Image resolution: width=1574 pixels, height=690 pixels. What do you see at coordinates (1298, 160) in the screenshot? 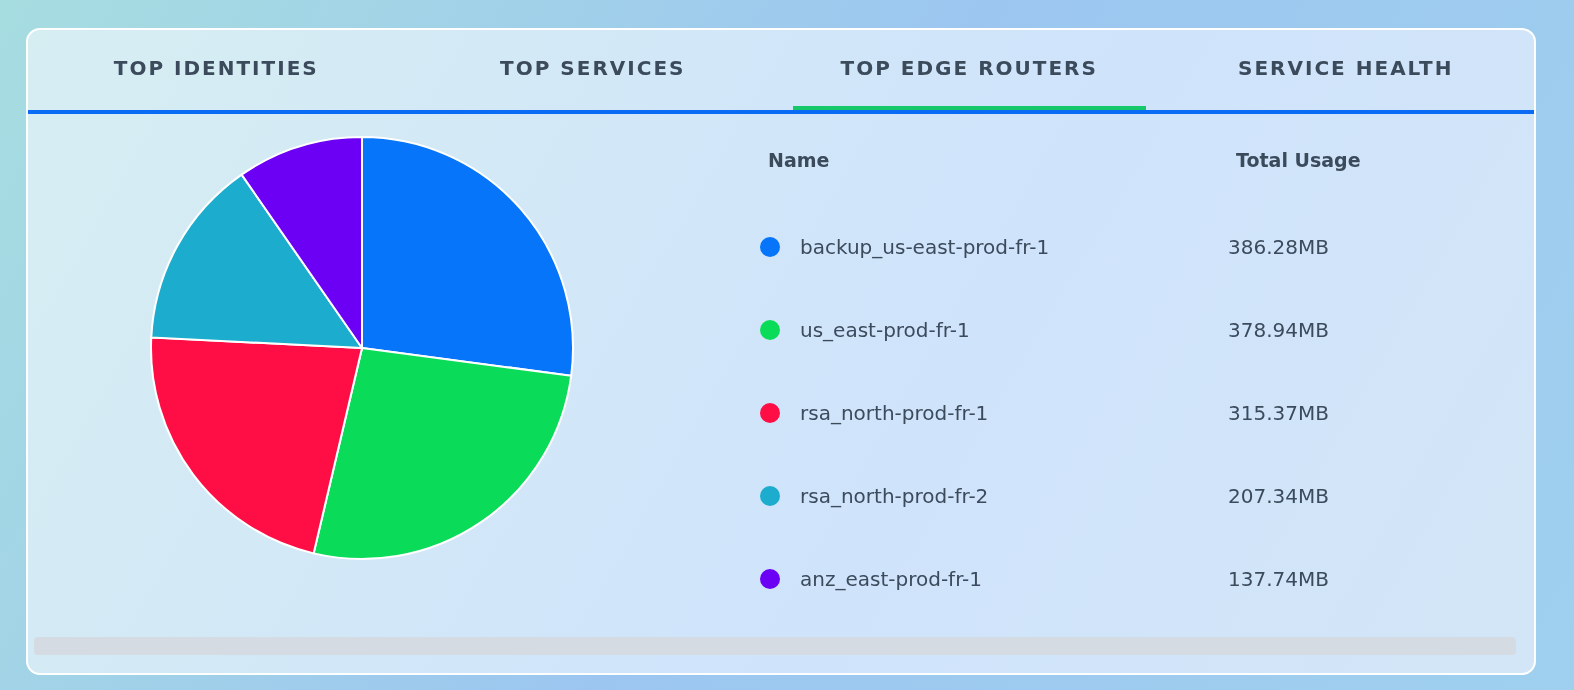
I see `column-header: Total Usage` at bounding box center [1298, 160].